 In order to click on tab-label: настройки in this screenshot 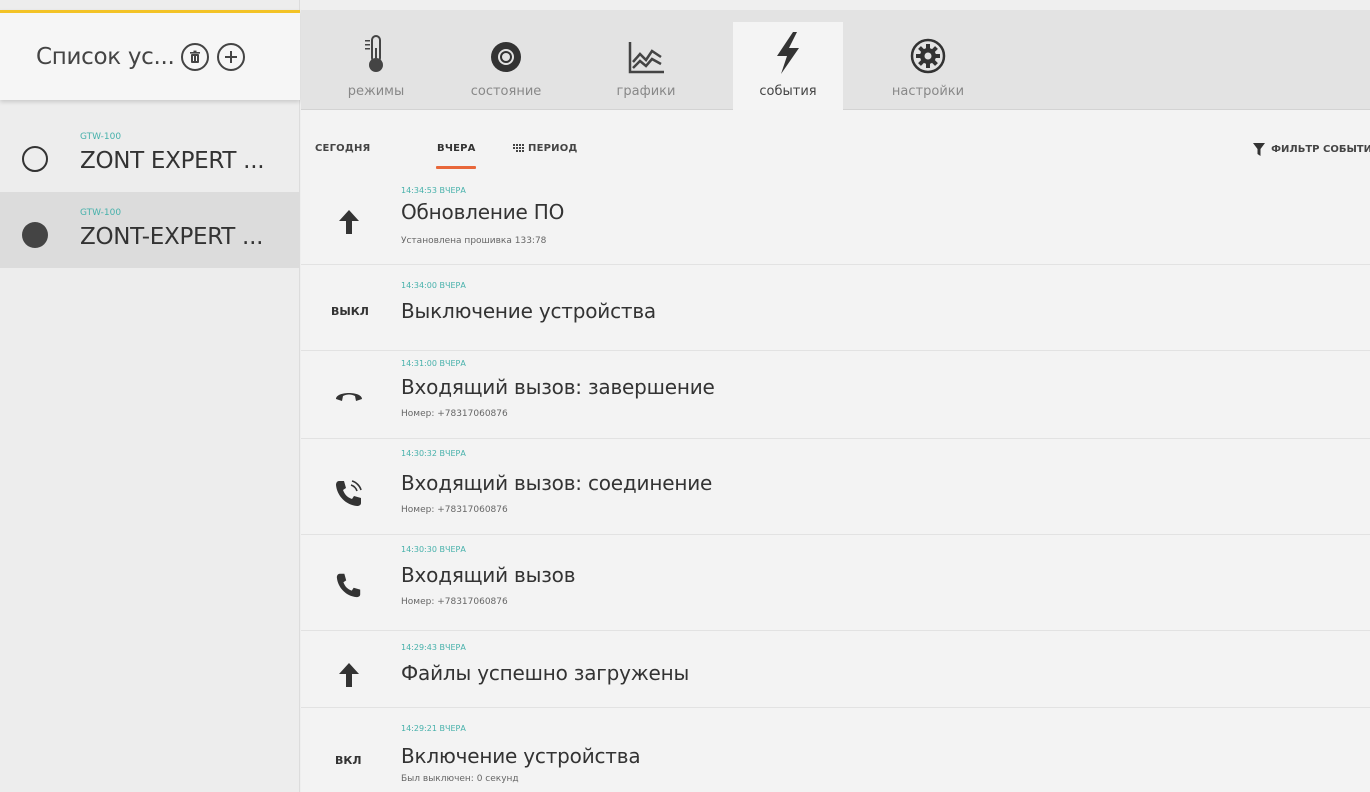, I will do `click(928, 91)`.